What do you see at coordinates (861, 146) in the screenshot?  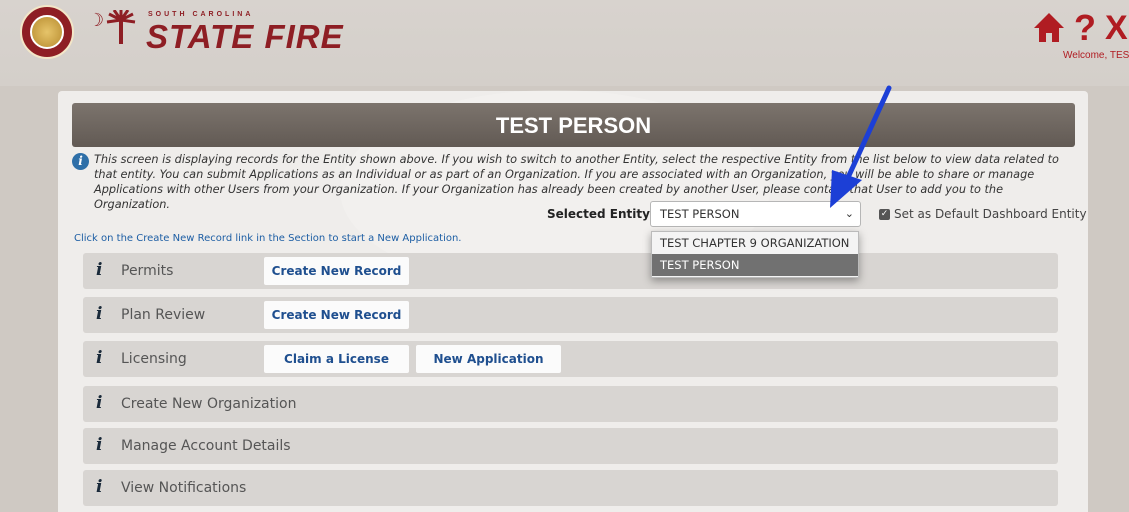 I see `annotation-arrow` at bounding box center [861, 146].